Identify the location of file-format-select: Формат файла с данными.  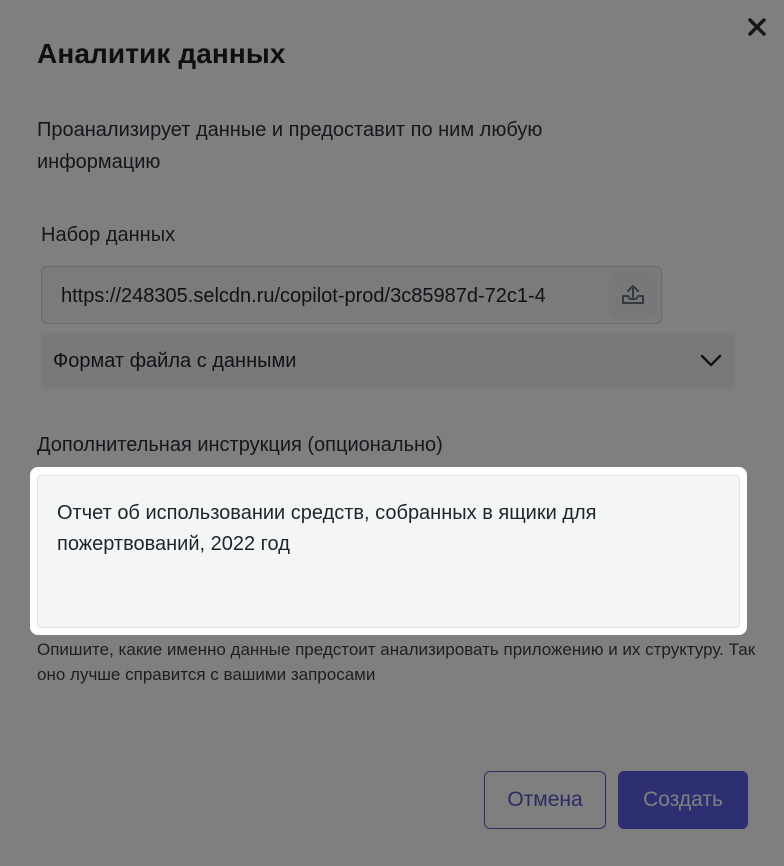
(388, 361).